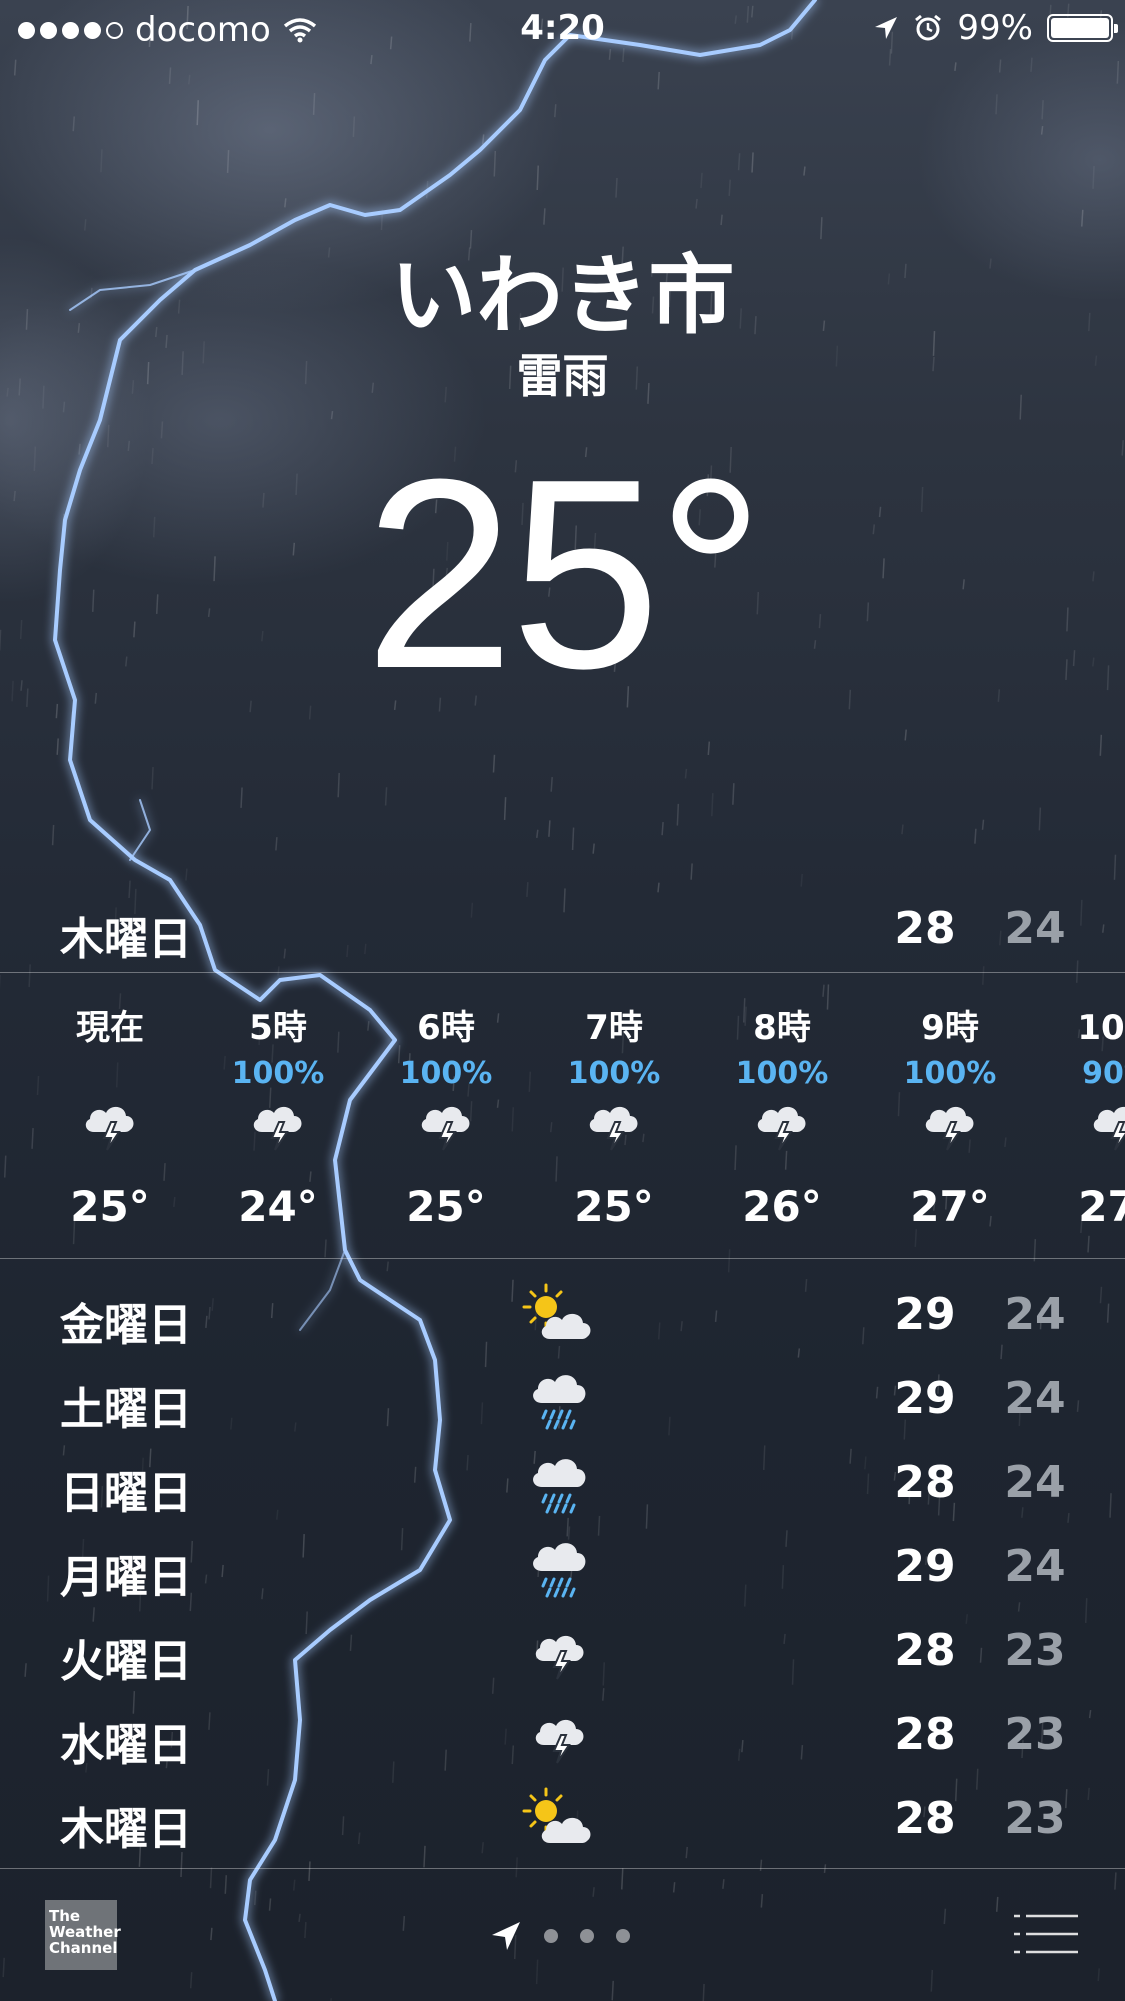  Describe the element at coordinates (446, 1028) in the screenshot. I see `hour-label: 6時` at that location.